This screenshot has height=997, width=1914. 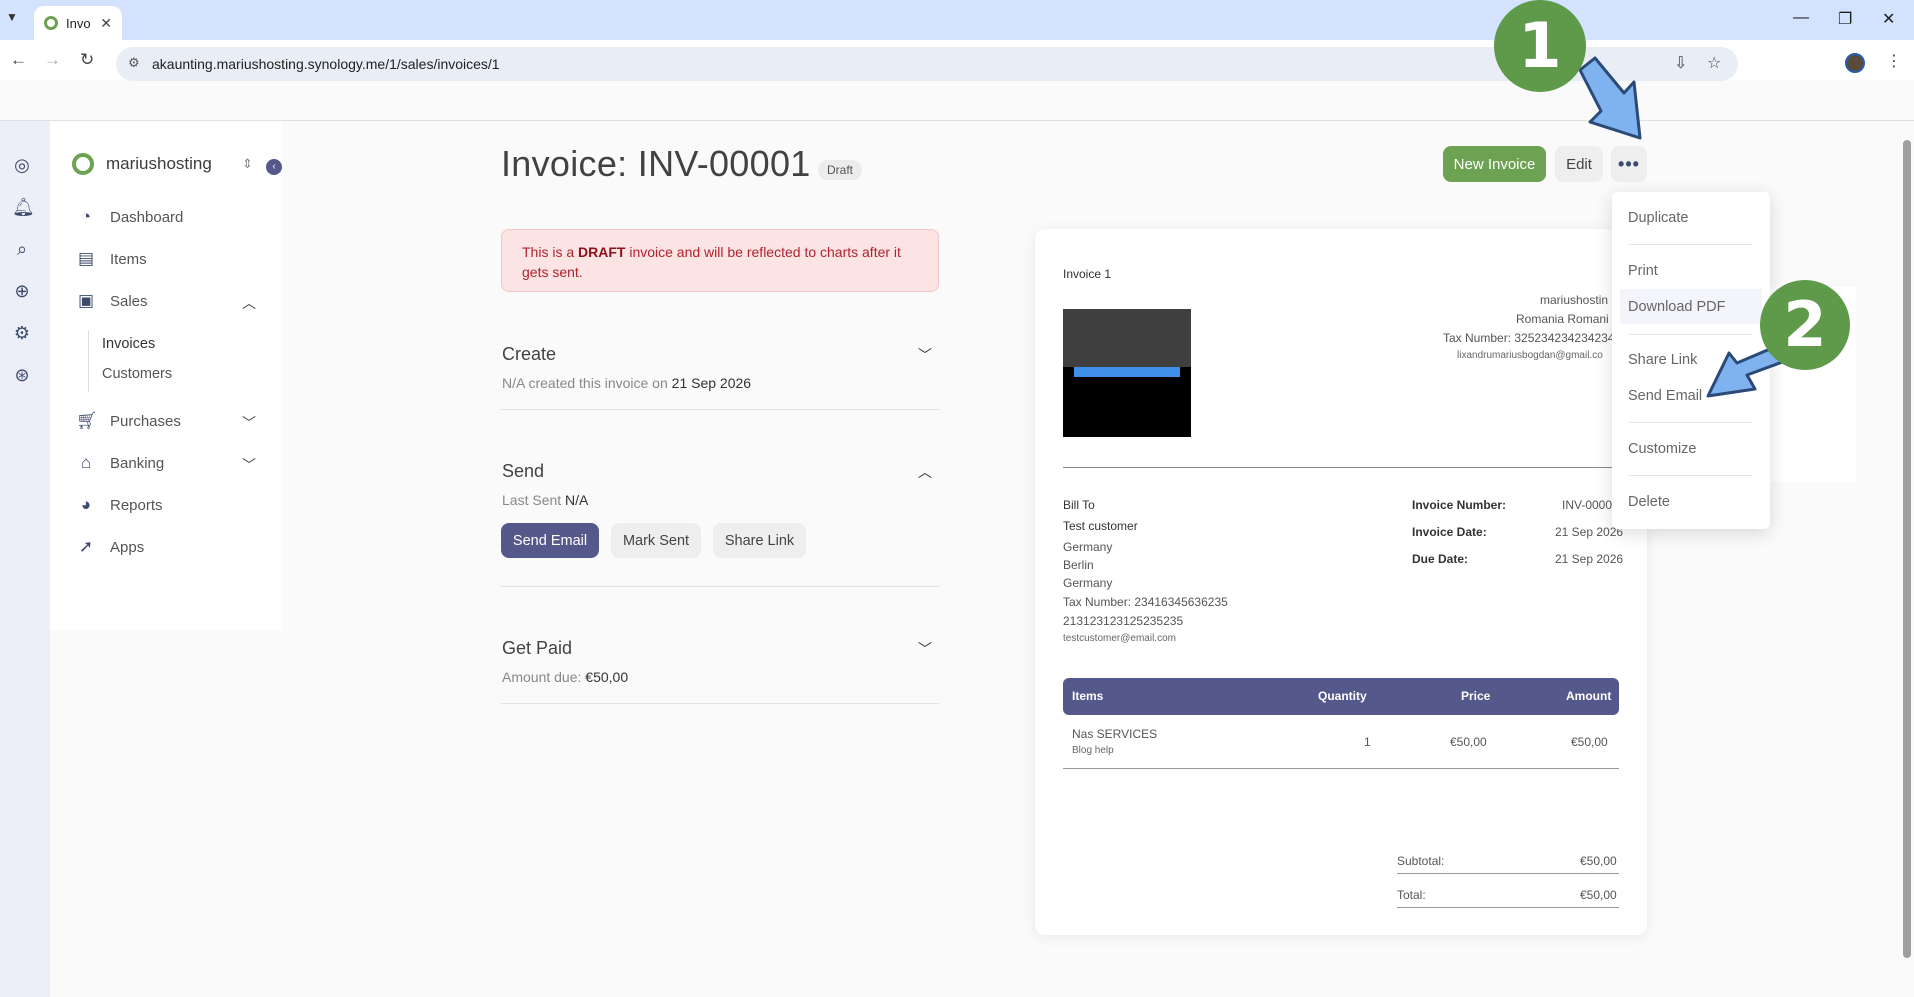 I want to click on scrollbar-thumb, so click(x=1907, y=549).